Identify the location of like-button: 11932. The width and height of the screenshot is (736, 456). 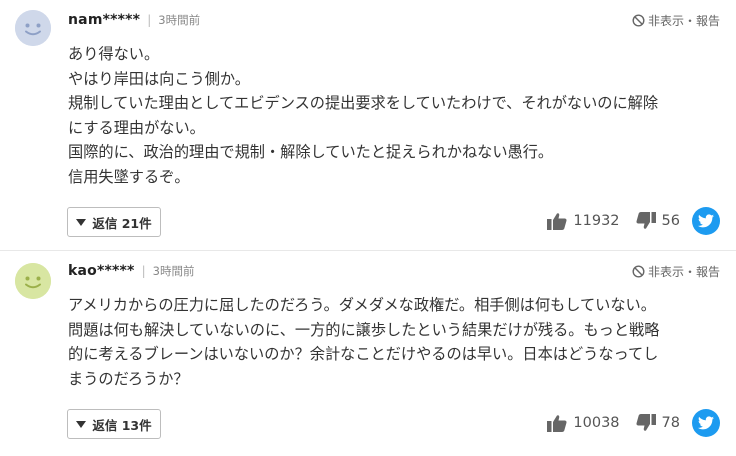
(583, 221).